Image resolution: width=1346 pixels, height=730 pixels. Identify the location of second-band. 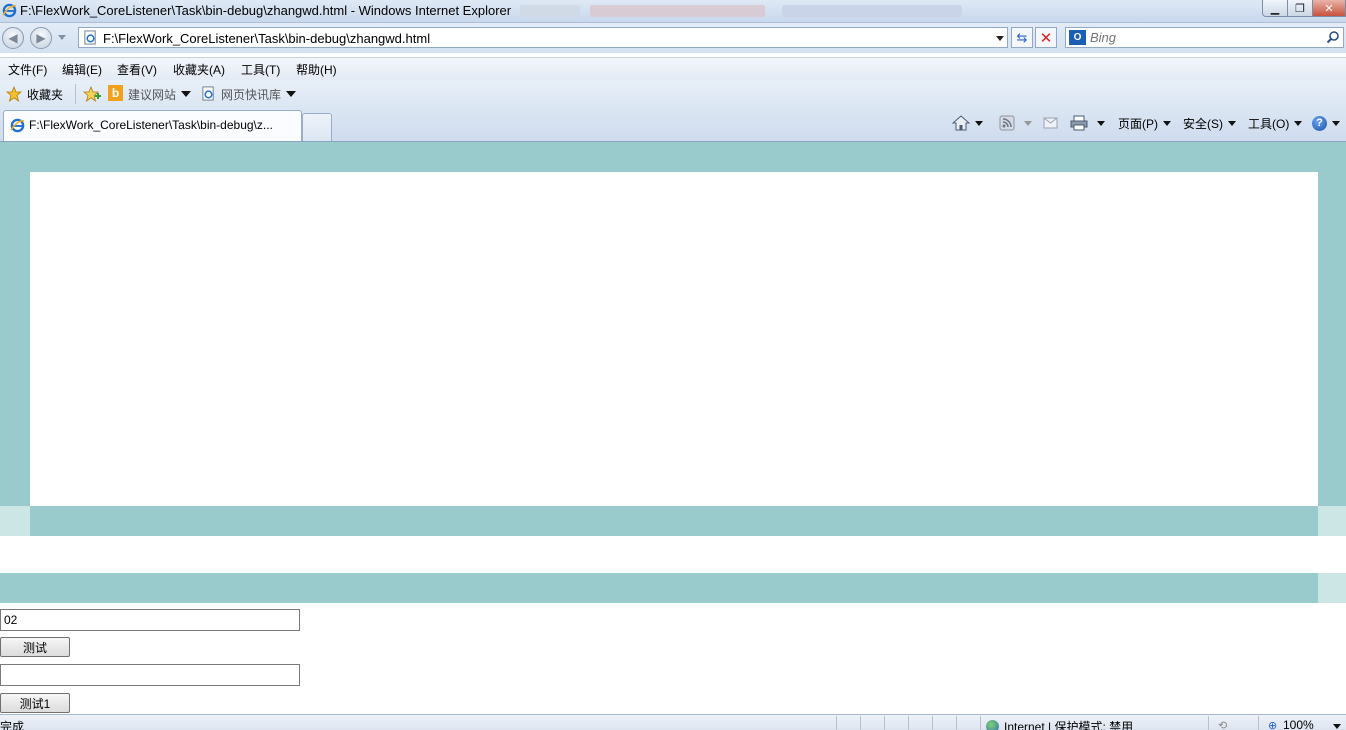
(659, 588).